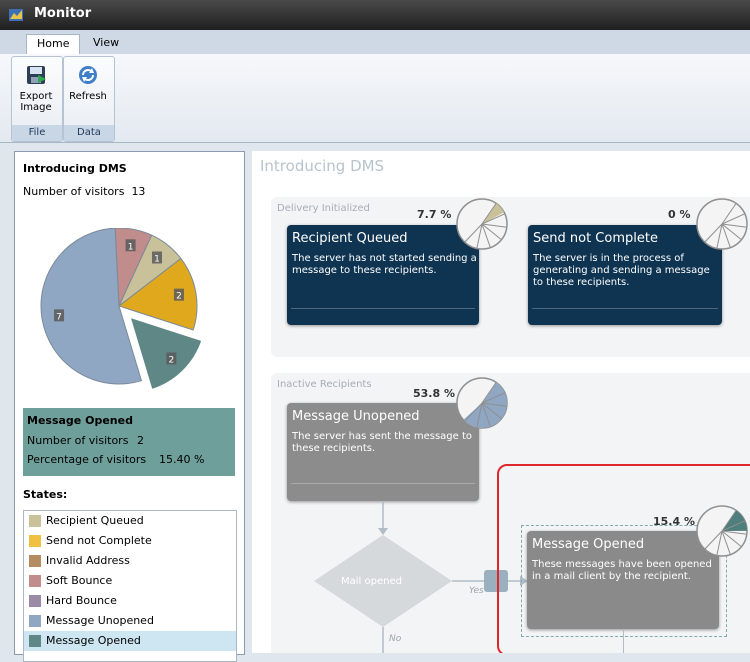 This screenshot has width=750, height=662. I want to click on info-percentage-label: Percentage of visitors, so click(87, 459).